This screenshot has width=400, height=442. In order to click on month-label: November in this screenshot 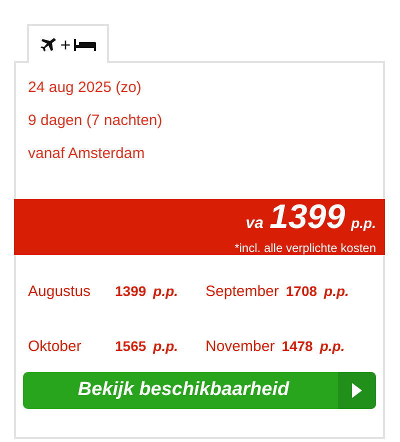, I will do `click(240, 346)`.